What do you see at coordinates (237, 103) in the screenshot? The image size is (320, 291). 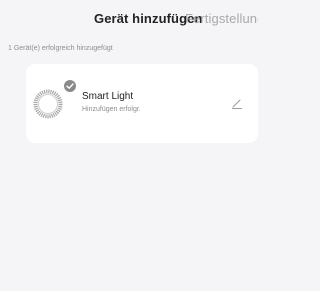 I see `pencil-icon` at bounding box center [237, 103].